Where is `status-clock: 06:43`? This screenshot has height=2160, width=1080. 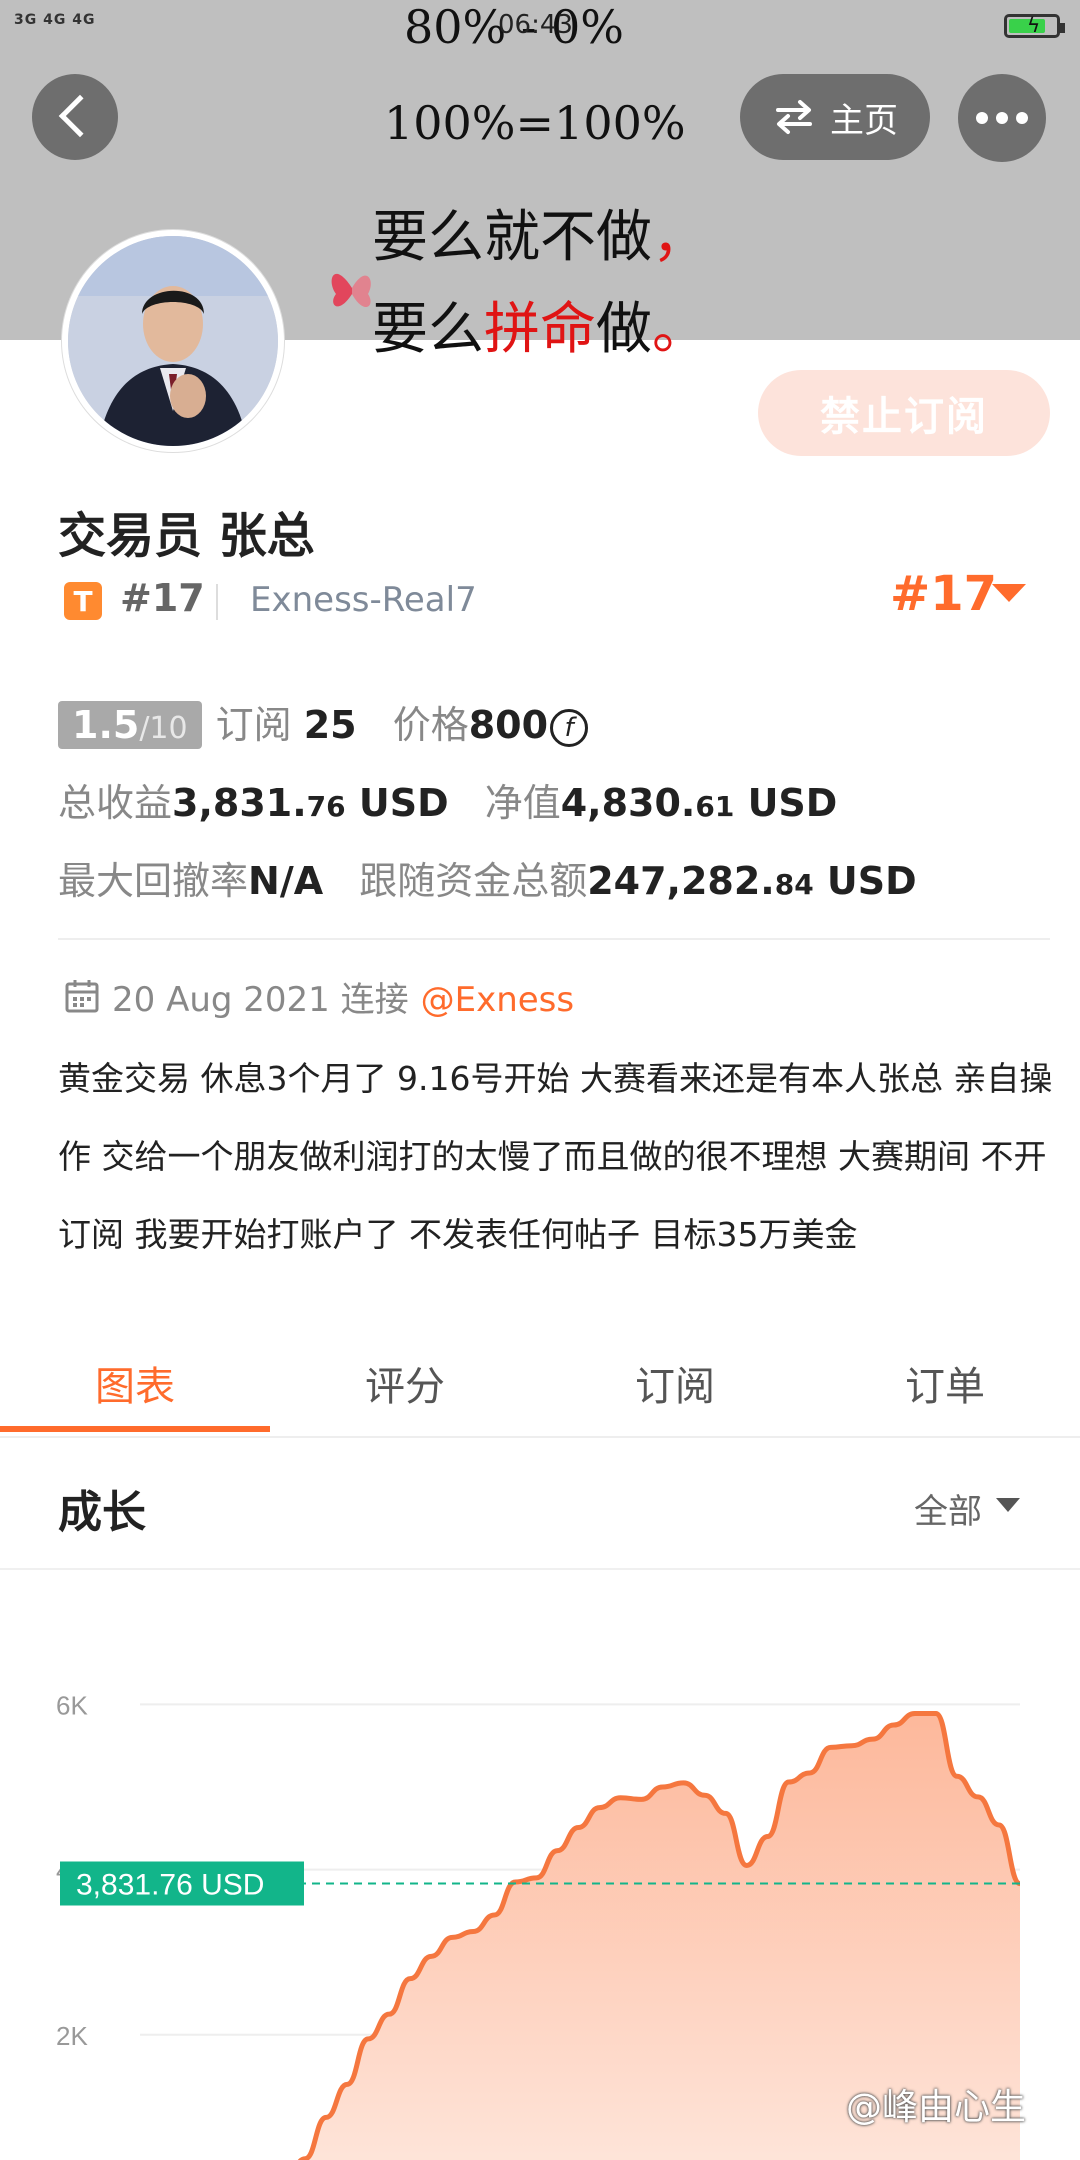
status-clock: 06:43 is located at coordinates (535, 25).